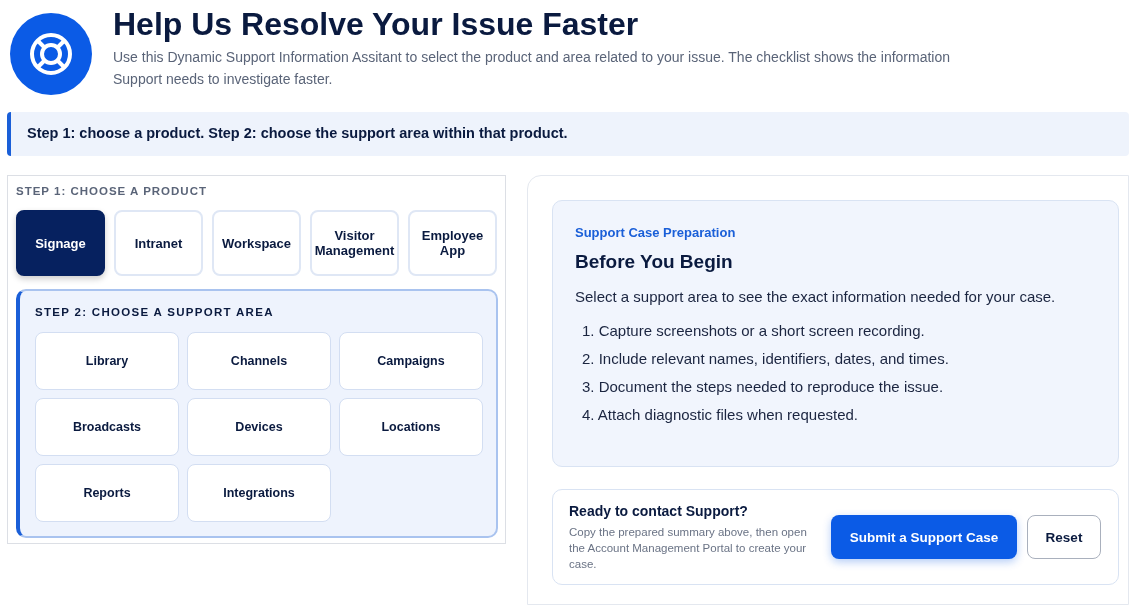 This screenshot has height=606, width=1129. What do you see at coordinates (720, 415) in the screenshot?
I see `checklist-item: 4. Attach diagnostic files when requested.` at bounding box center [720, 415].